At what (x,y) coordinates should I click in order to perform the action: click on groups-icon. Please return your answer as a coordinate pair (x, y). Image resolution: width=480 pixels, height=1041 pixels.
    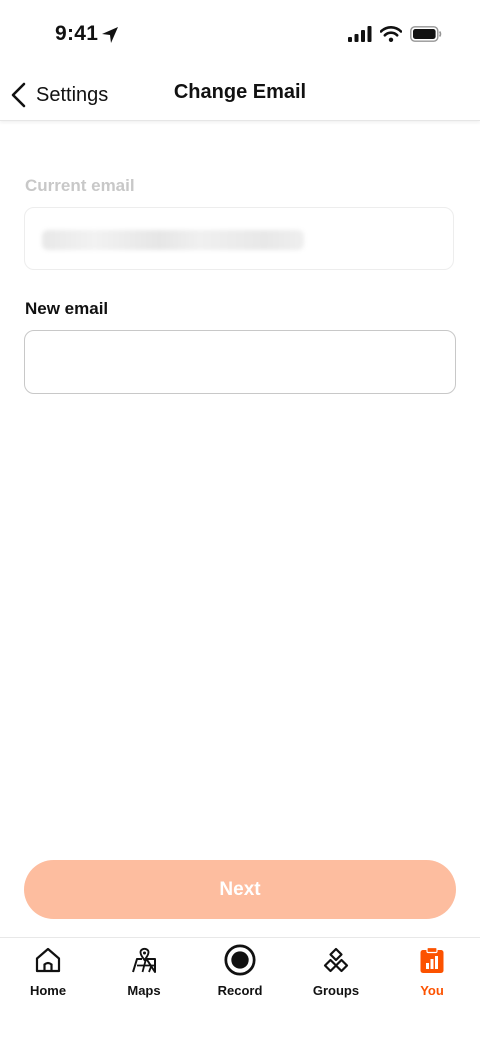
    Looking at the image, I should click on (336, 960).